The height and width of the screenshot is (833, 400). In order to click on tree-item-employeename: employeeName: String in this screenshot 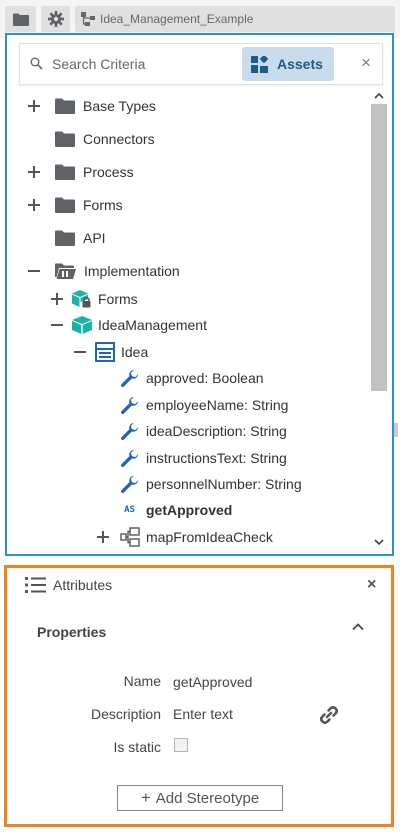, I will do `click(204, 405)`.